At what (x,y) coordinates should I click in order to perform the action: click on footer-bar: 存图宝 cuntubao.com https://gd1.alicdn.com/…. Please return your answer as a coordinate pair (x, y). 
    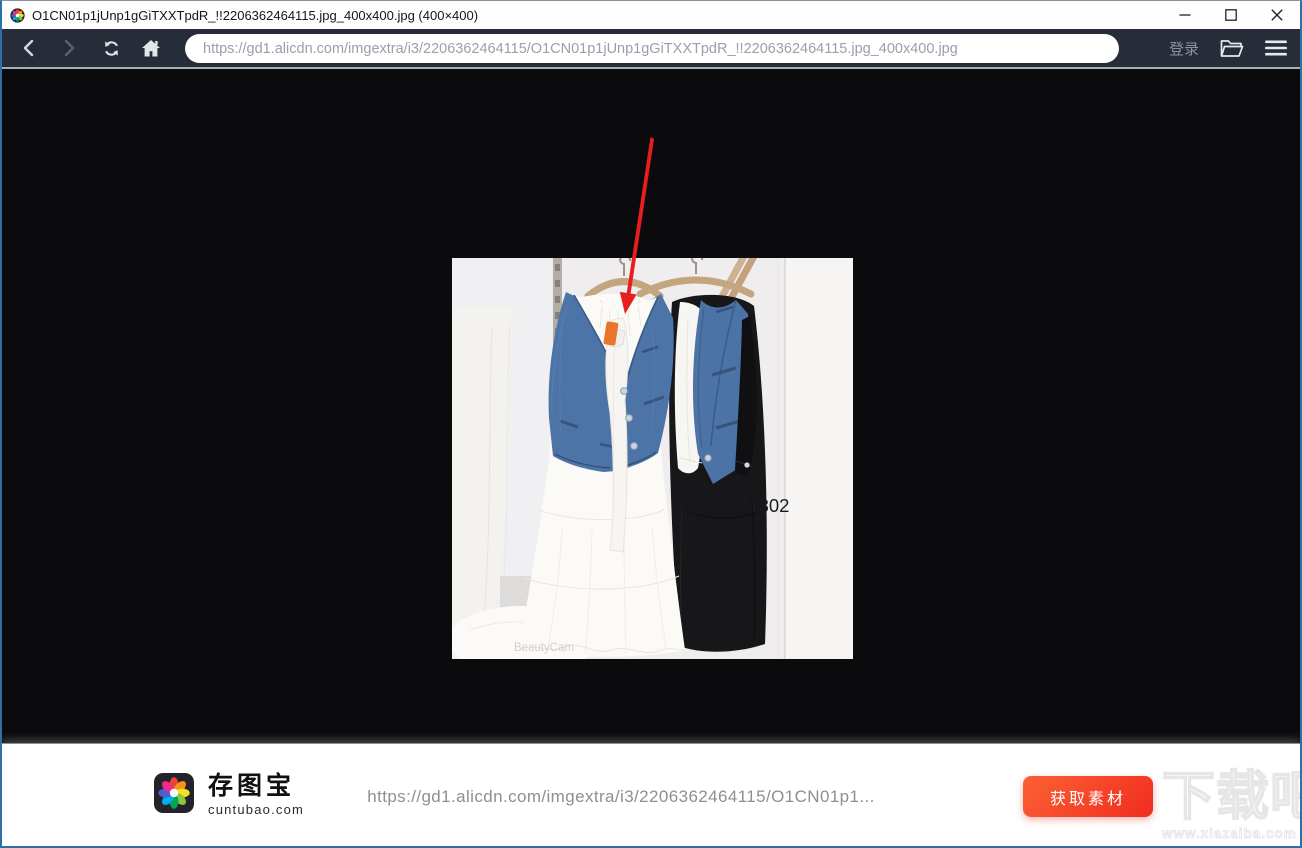
    Looking at the image, I should click on (651, 795).